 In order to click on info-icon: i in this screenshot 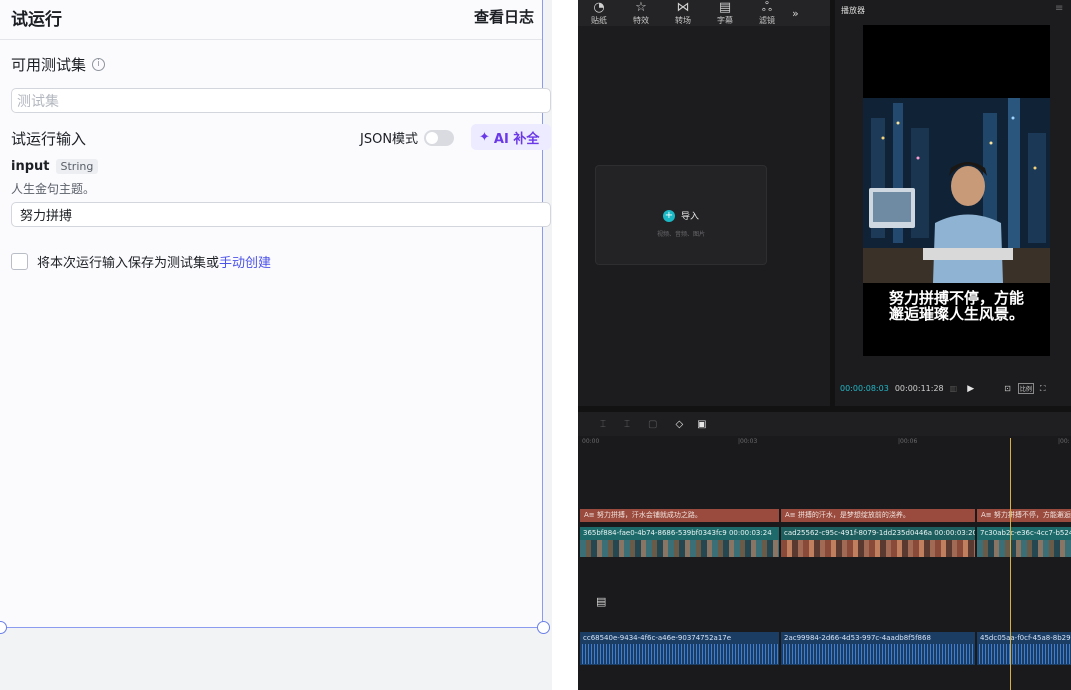, I will do `click(99, 64)`.